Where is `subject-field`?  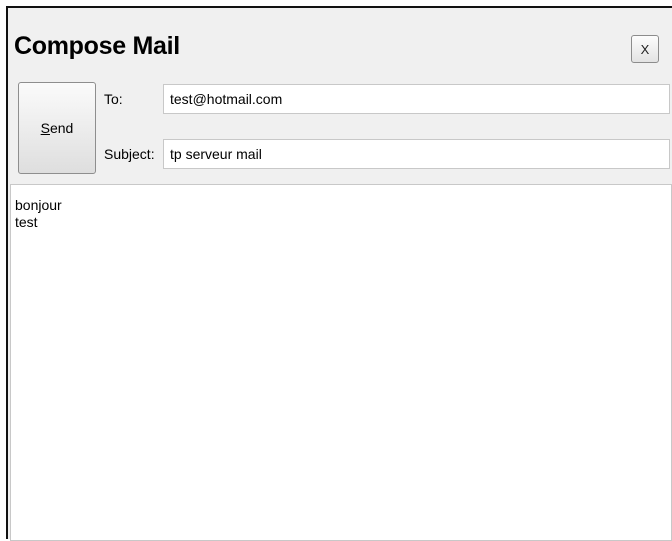 subject-field is located at coordinates (416, 154).